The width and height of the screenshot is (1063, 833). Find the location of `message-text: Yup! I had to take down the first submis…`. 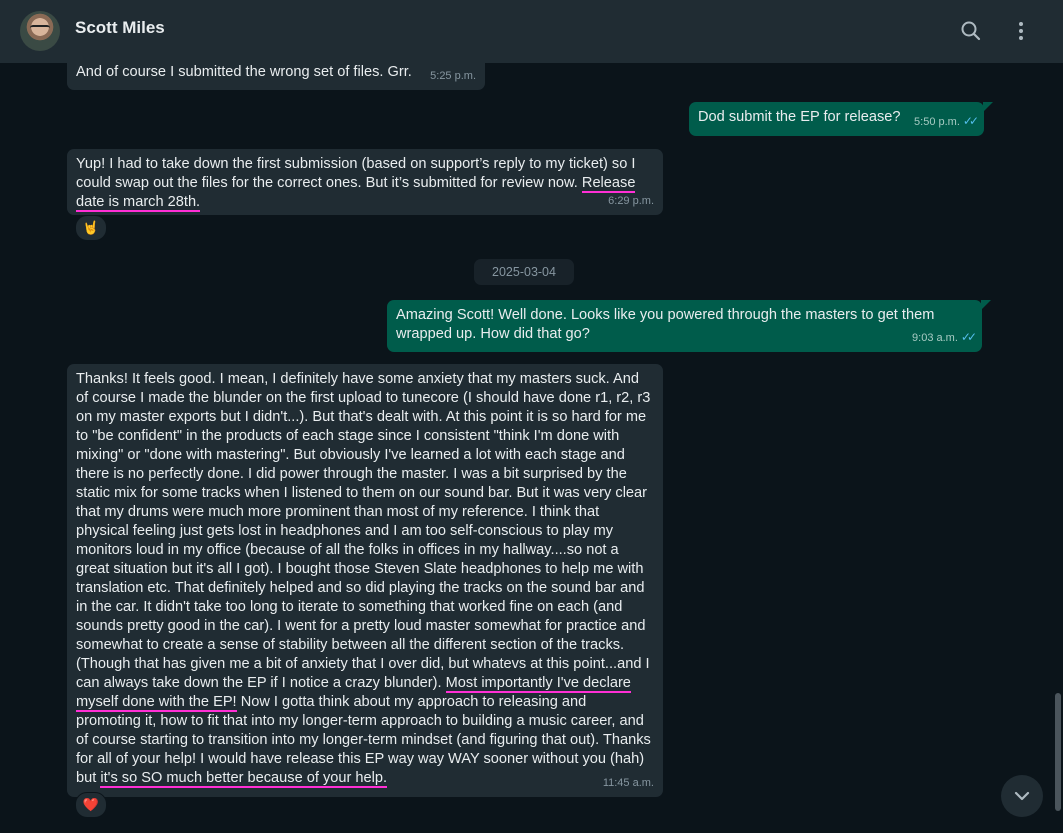

message-text: Yup! I had to take down the first submis… is located at coordinates (356, 173).